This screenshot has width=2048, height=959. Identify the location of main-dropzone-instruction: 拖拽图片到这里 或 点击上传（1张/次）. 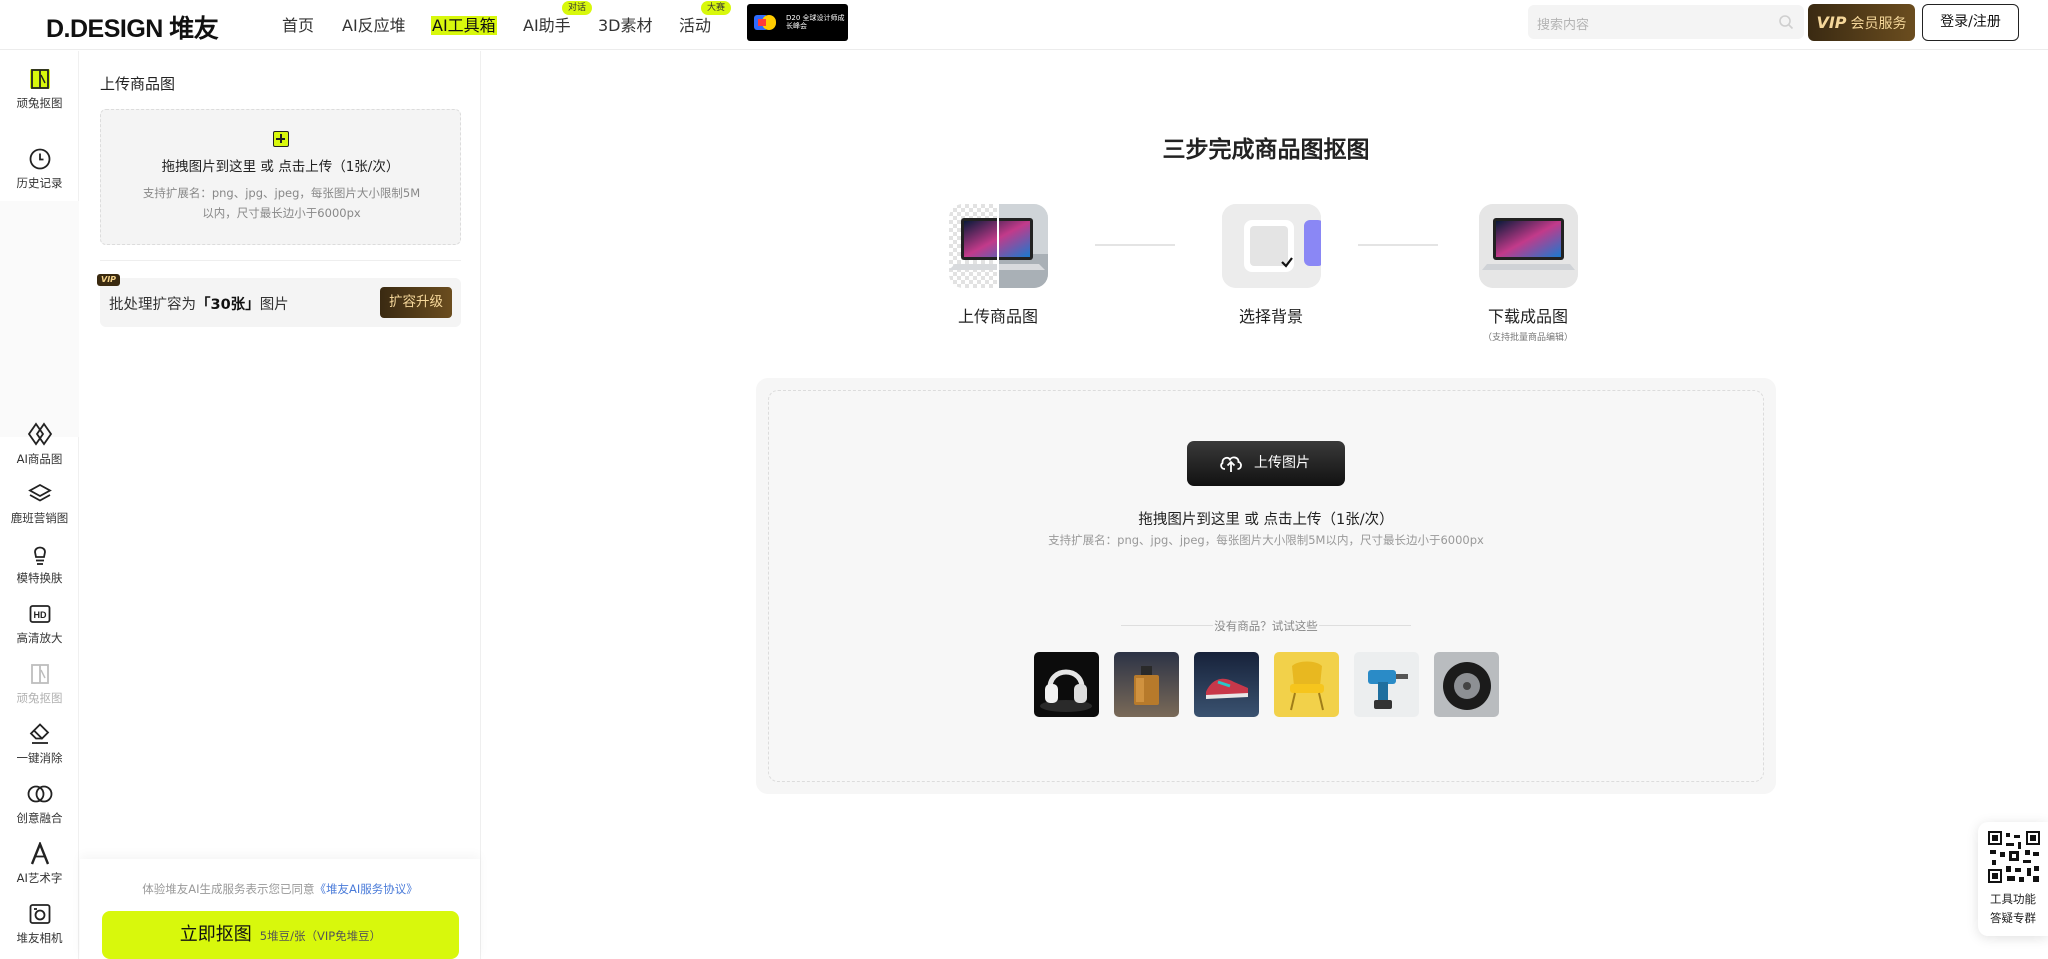
(1266, 520).